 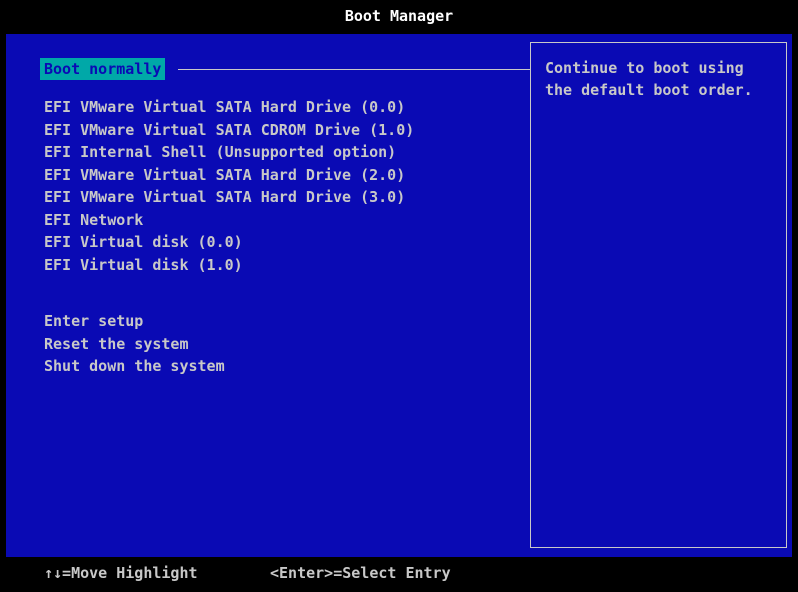 I want to click on move-highlight-hint: ↑↓=Move Highlight, so click(x=121, y=573).